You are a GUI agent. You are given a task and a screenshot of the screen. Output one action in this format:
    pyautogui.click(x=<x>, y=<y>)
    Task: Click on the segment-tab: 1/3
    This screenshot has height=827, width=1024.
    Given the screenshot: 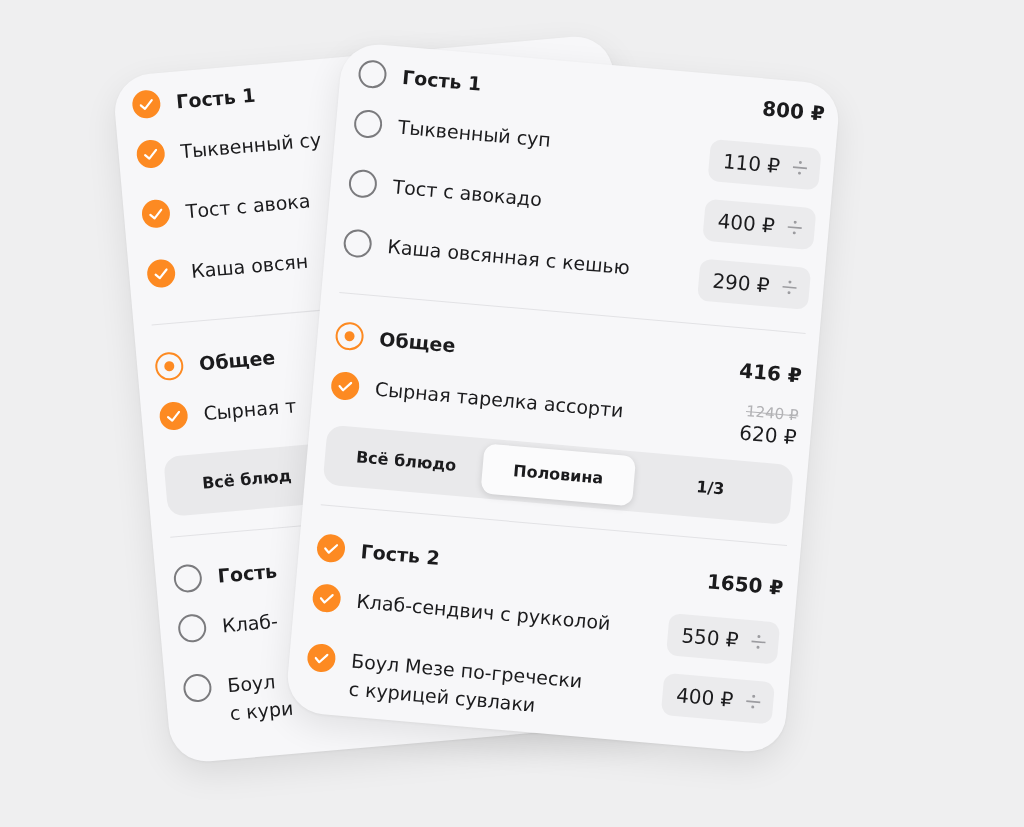 What is the action you would take?
    pyautogui.click(x=710, y=488)
    